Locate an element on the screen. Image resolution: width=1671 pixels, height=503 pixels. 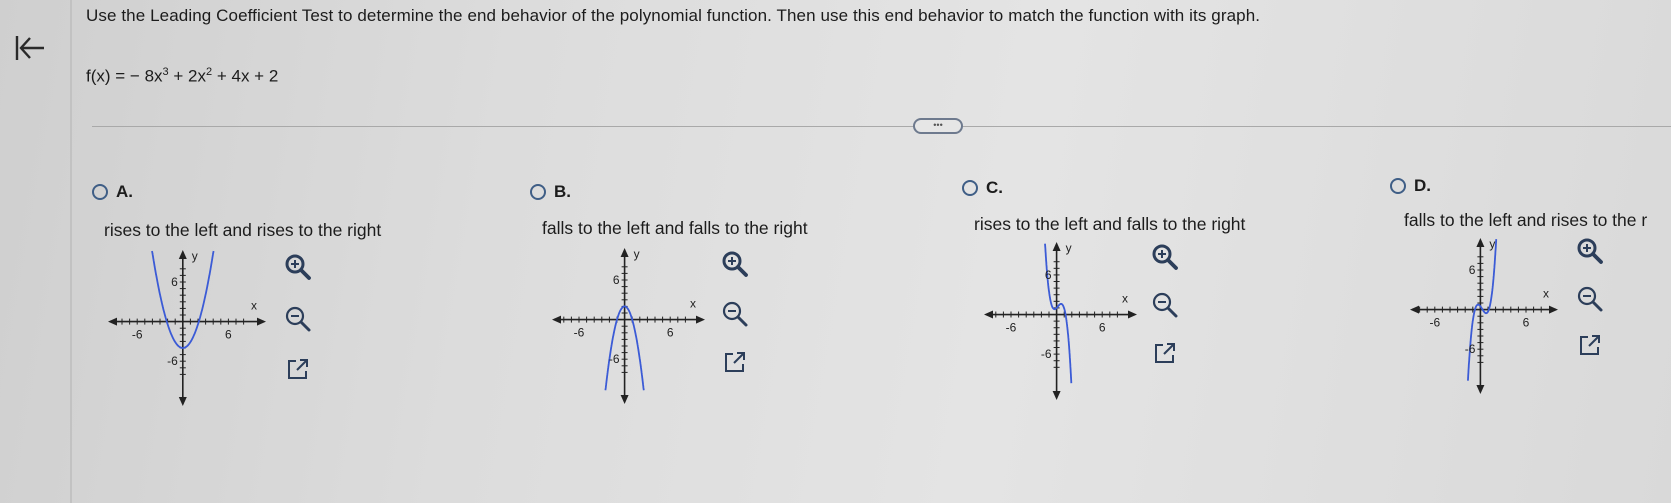
option-letter: A. is located at coordinates (124, 191).